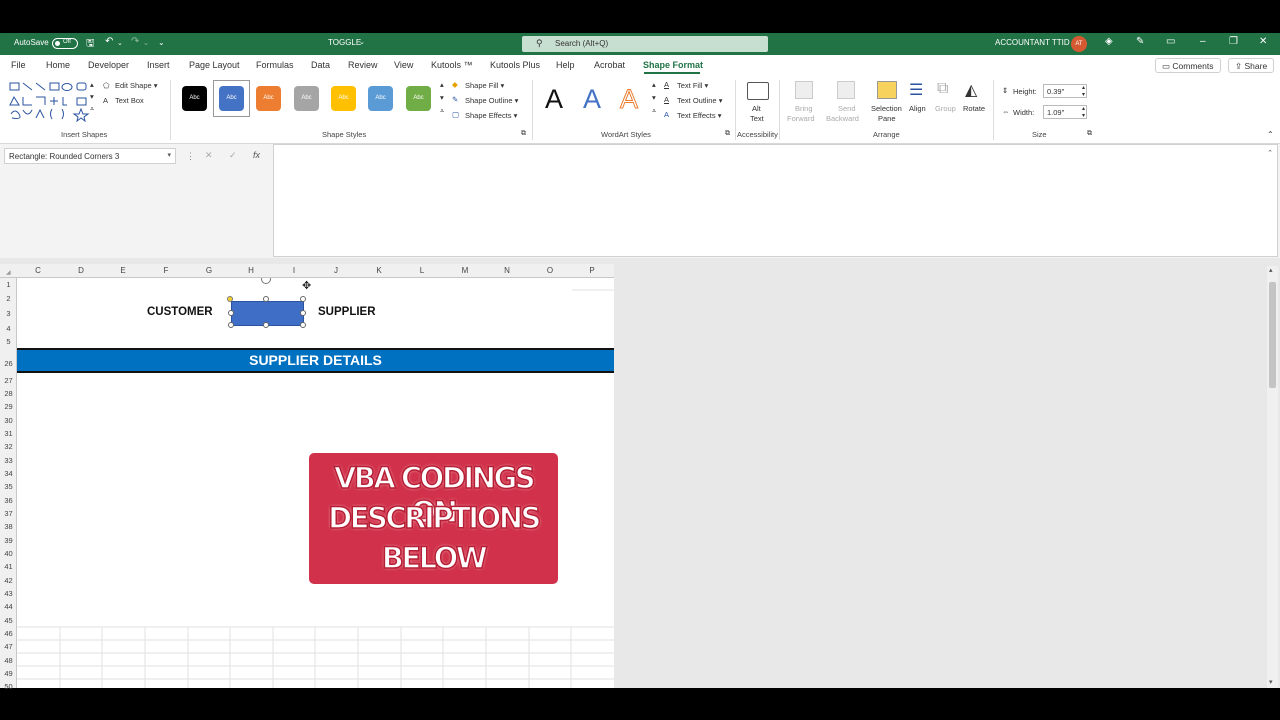 The height and width of the screenshot is (720, 1280). Describe the element at coordinates (842, 118) in the screenshot. I see `send-backward-label-2: Backward` at that location.